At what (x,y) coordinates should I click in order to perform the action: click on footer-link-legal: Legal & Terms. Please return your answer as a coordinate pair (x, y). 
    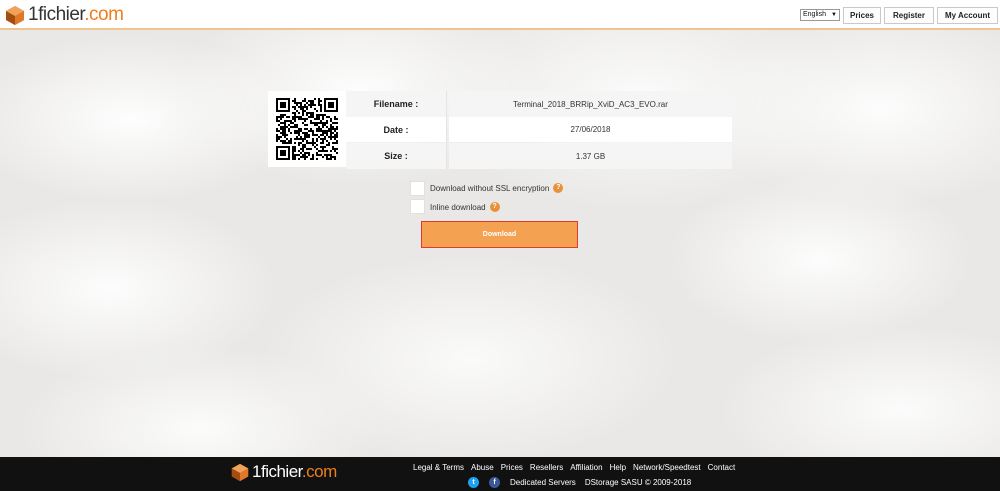
    Looking at the image, I should click on (438, 467).